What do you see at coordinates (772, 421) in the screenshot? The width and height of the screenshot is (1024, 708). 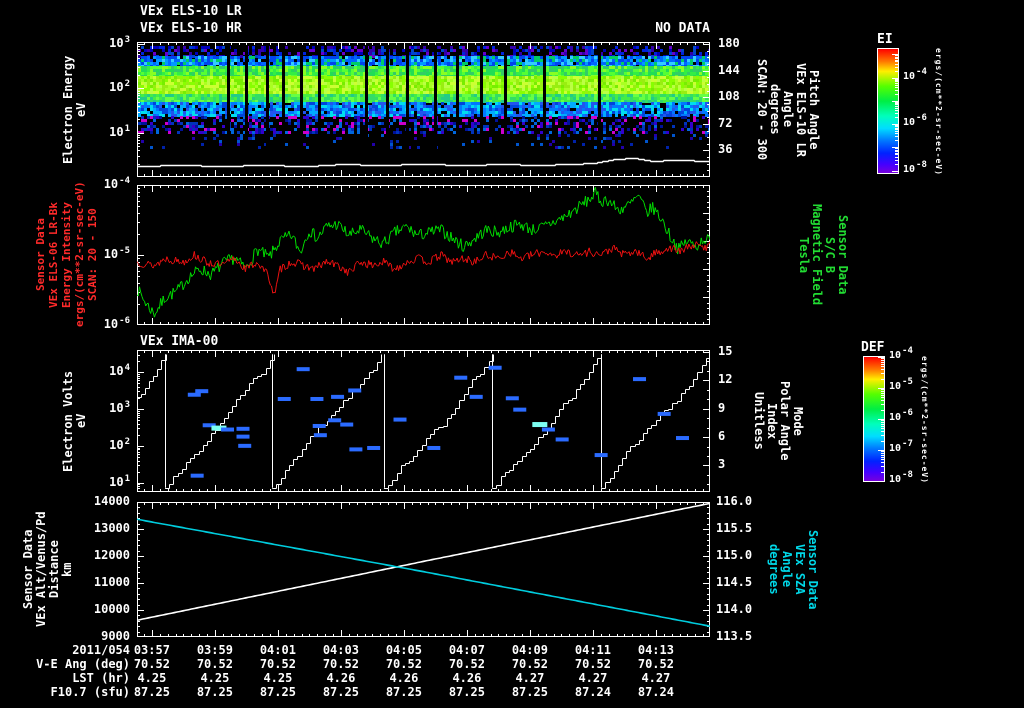 I see `axis-label-line: Index` at bounding box center [772, 421].